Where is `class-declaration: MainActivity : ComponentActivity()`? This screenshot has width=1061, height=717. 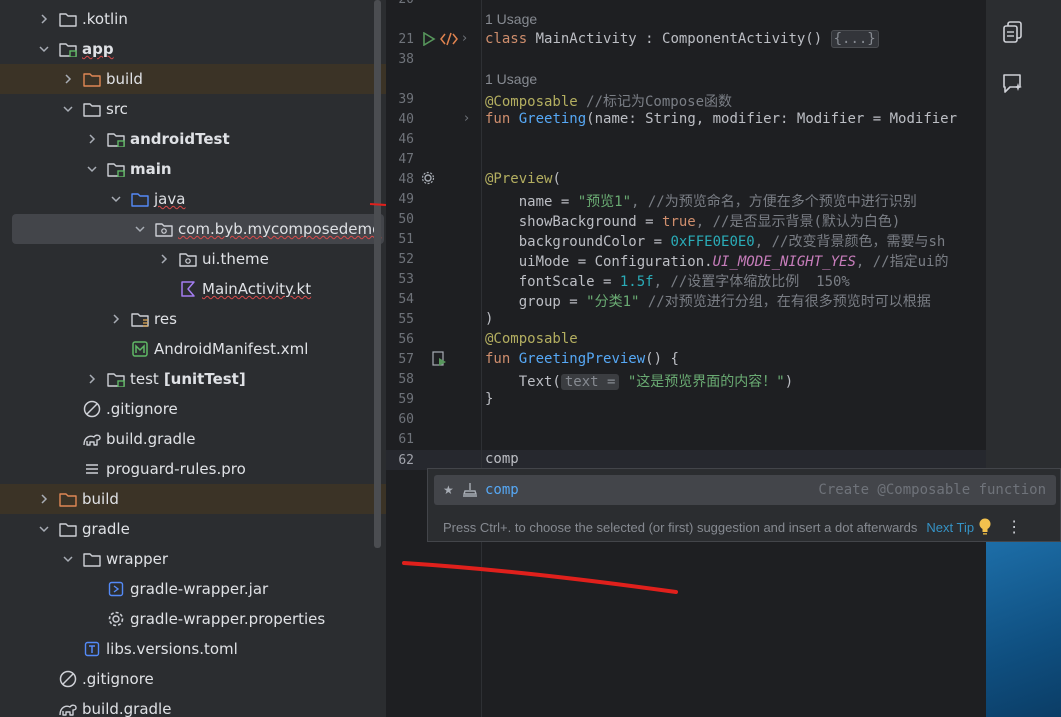
class-declaration: MainActivity : ComponentActivity() is located at coordinates (679, 39).